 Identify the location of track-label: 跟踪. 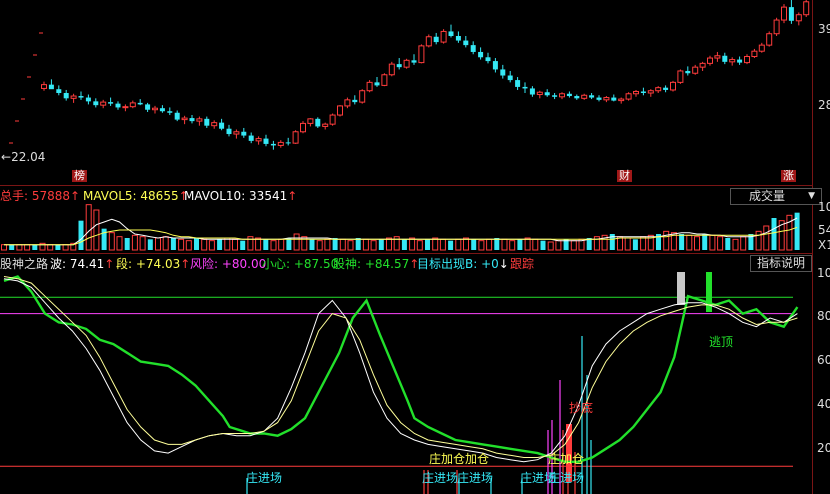
(522, 264).